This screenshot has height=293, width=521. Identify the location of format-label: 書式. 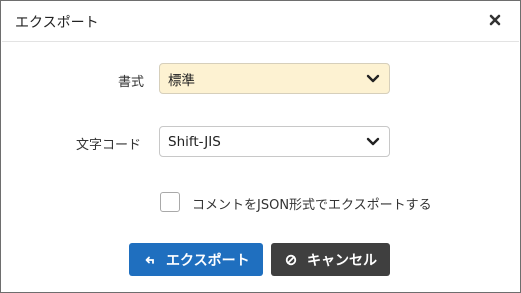
(131, 82).